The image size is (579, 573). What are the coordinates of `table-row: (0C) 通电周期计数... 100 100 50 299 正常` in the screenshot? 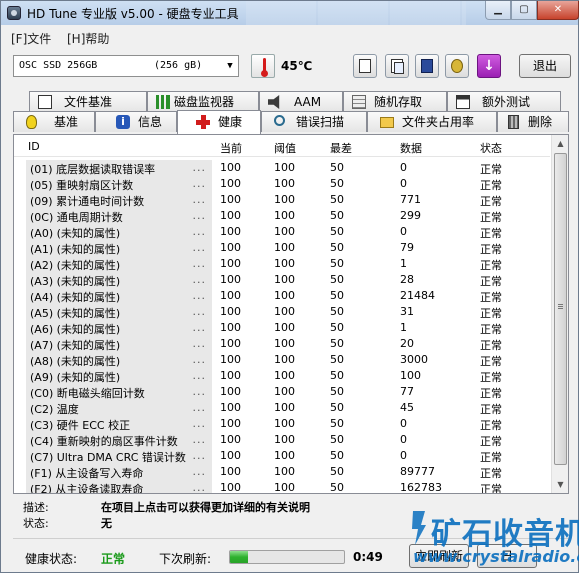 It's located at (282, 216).